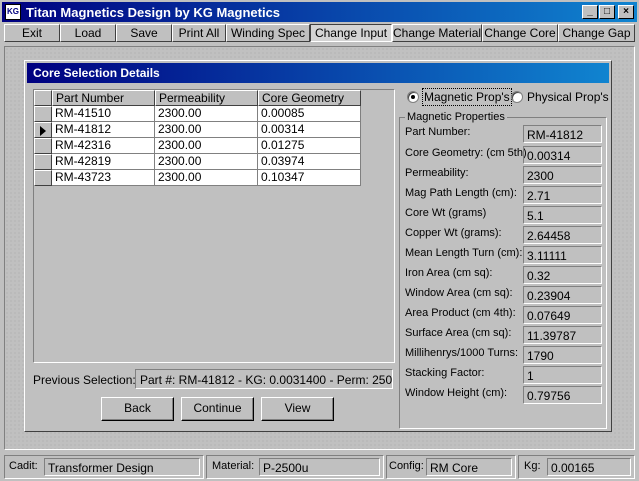 The image size is (639, 481). Describe the element at coordinates (459, 293) in the screenshot. I see `prop-label-window-area: Window Area (cm sq):` at that location.